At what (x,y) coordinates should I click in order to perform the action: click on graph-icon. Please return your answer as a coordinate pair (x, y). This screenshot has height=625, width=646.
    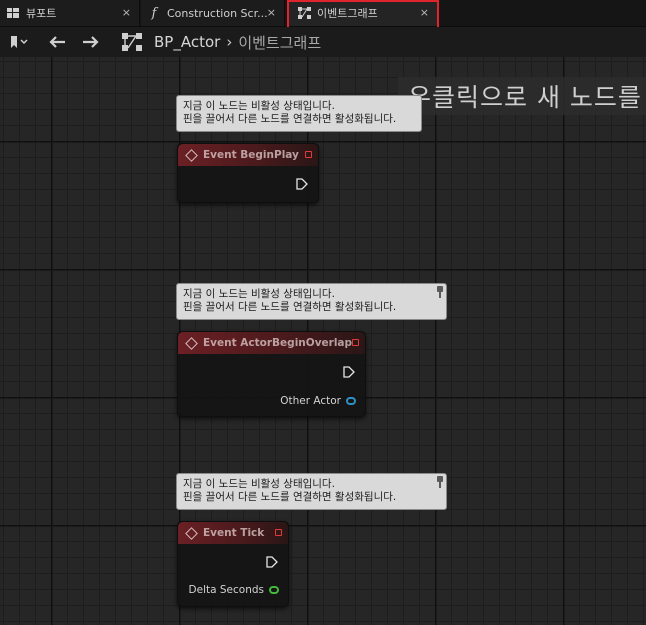
    Looking at the image, I should click on (132, 42).